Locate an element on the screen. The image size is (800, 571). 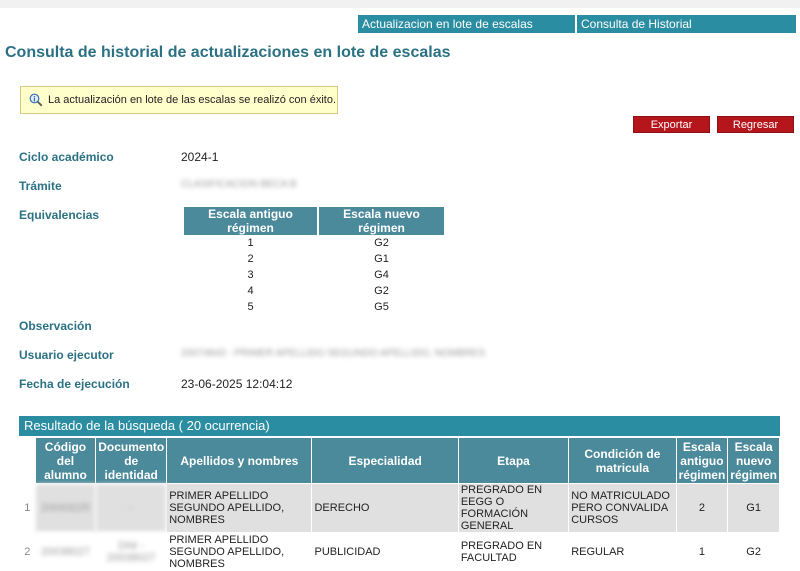
eq-row: 2 G1 is located at coordinates (314, 259).